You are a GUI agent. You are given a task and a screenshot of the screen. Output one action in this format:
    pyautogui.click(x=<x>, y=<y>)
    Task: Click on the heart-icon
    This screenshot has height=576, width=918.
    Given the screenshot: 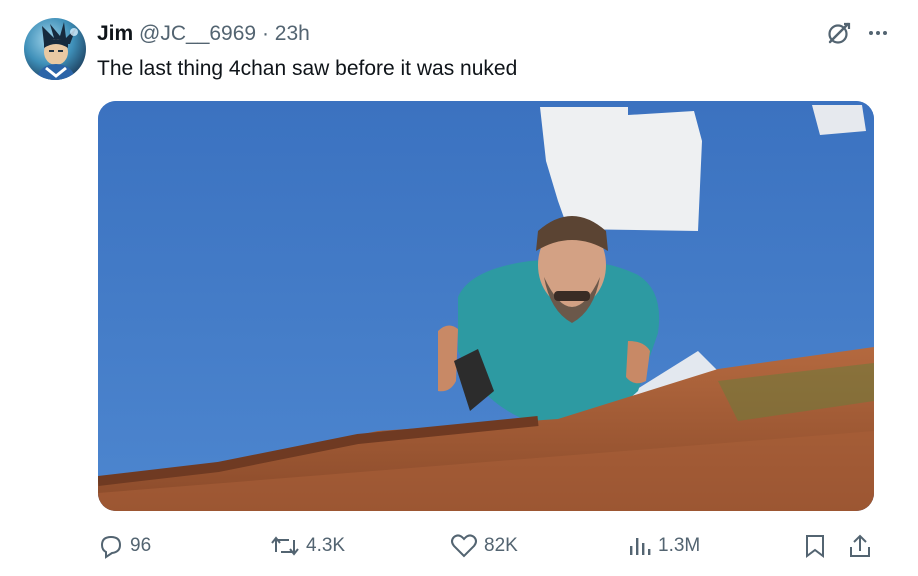 What is the action you would take?
    pyautogui.click(x=464, y=546)
    